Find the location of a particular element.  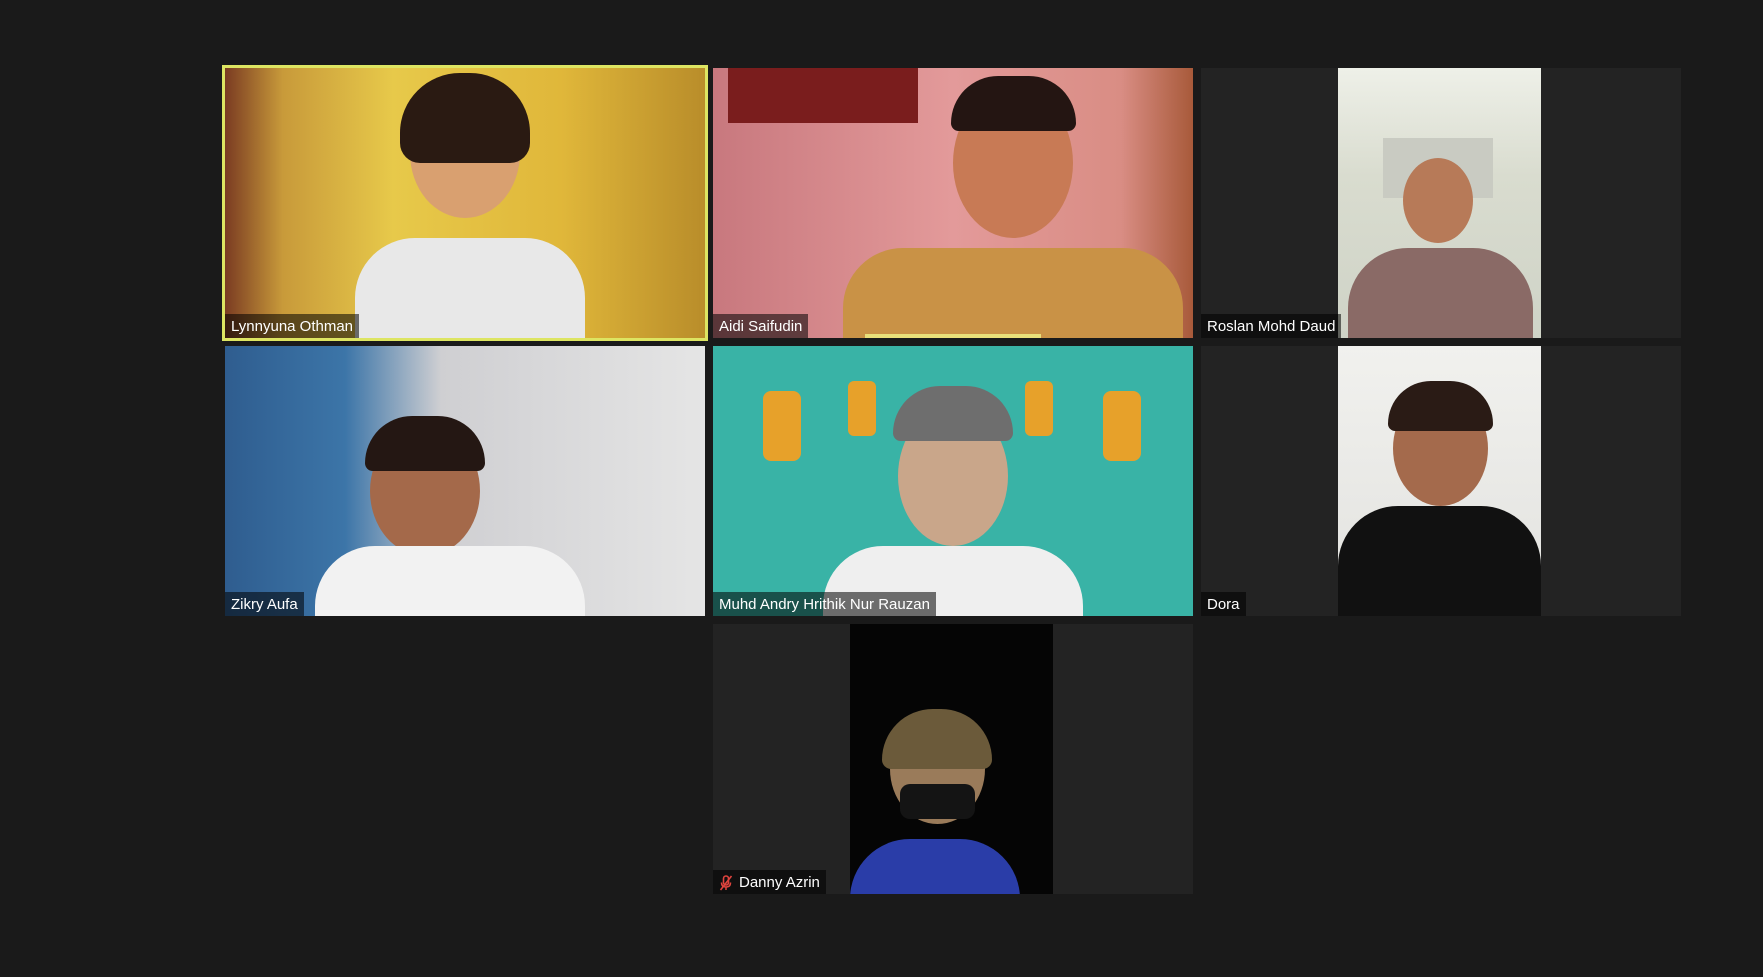

participant-name: Danny Azrin is located at coordinates (779, 882).